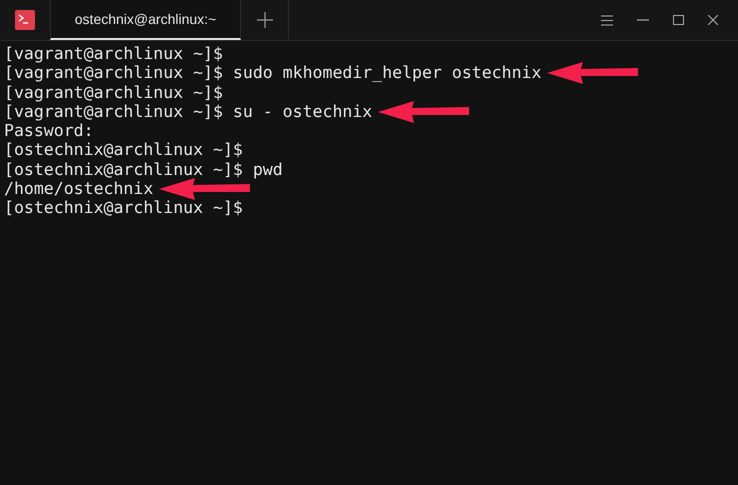  Describe the element at coordinates (643, 20) in the screenshot. I see `minimize-icon` at that location.